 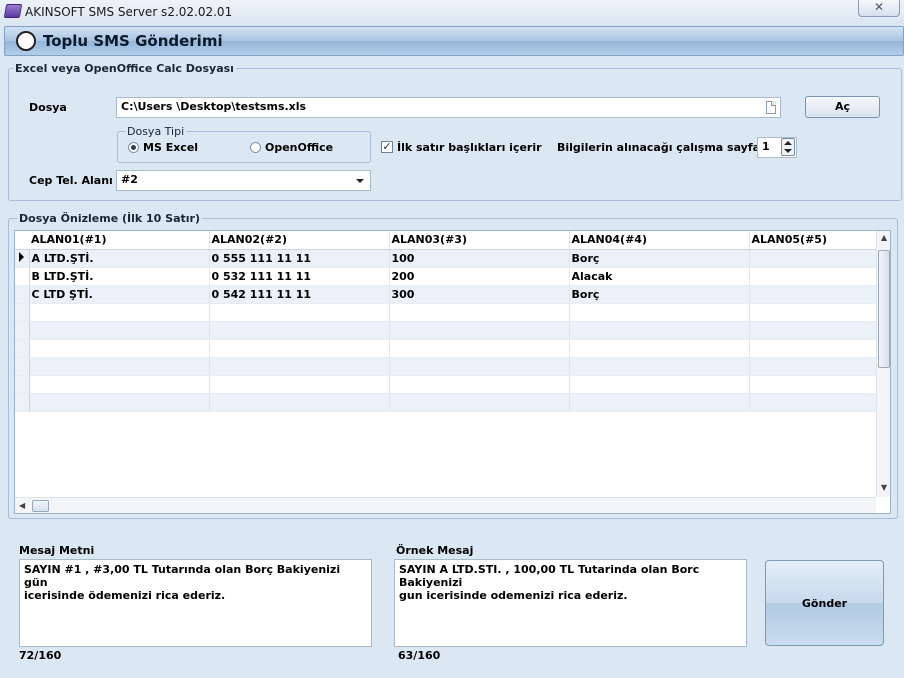 I want to click on browse-file-icon, so click(x=771, y=107).